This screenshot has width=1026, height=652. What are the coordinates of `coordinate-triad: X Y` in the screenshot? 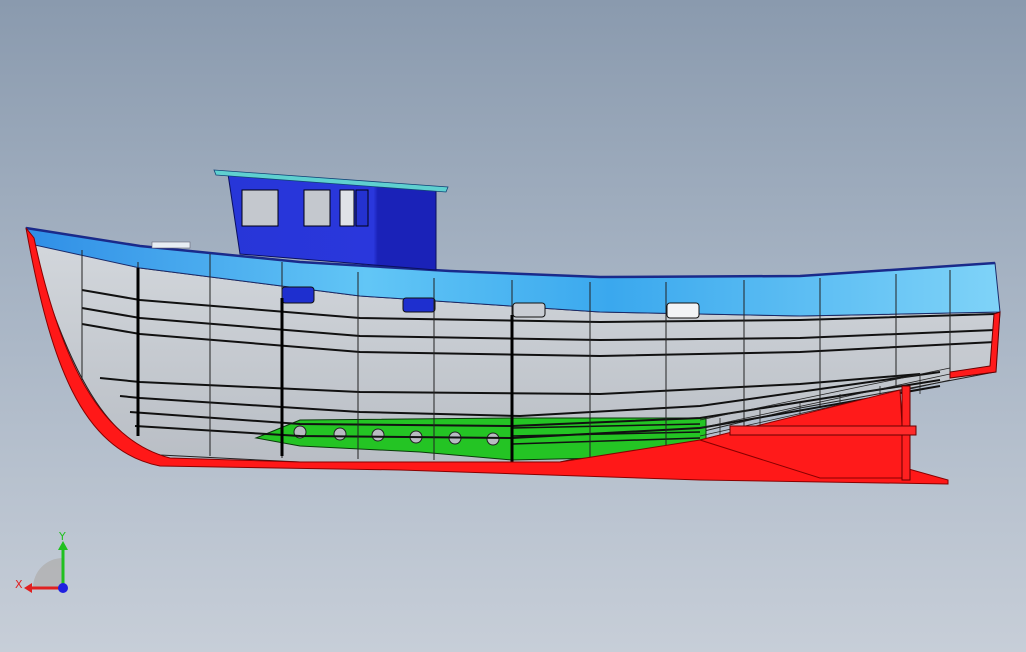 It's located at (48, 568).